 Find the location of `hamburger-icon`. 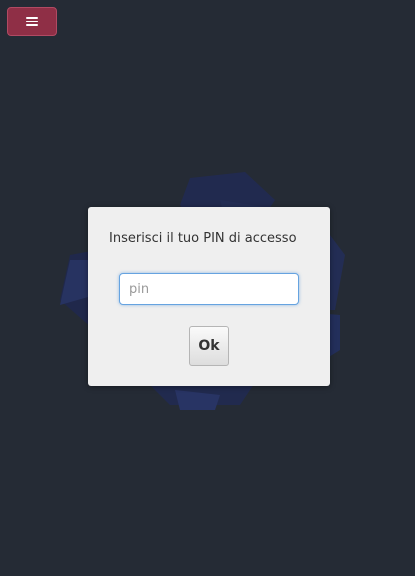

hamburger-icon is located at coordinates (32, 21).